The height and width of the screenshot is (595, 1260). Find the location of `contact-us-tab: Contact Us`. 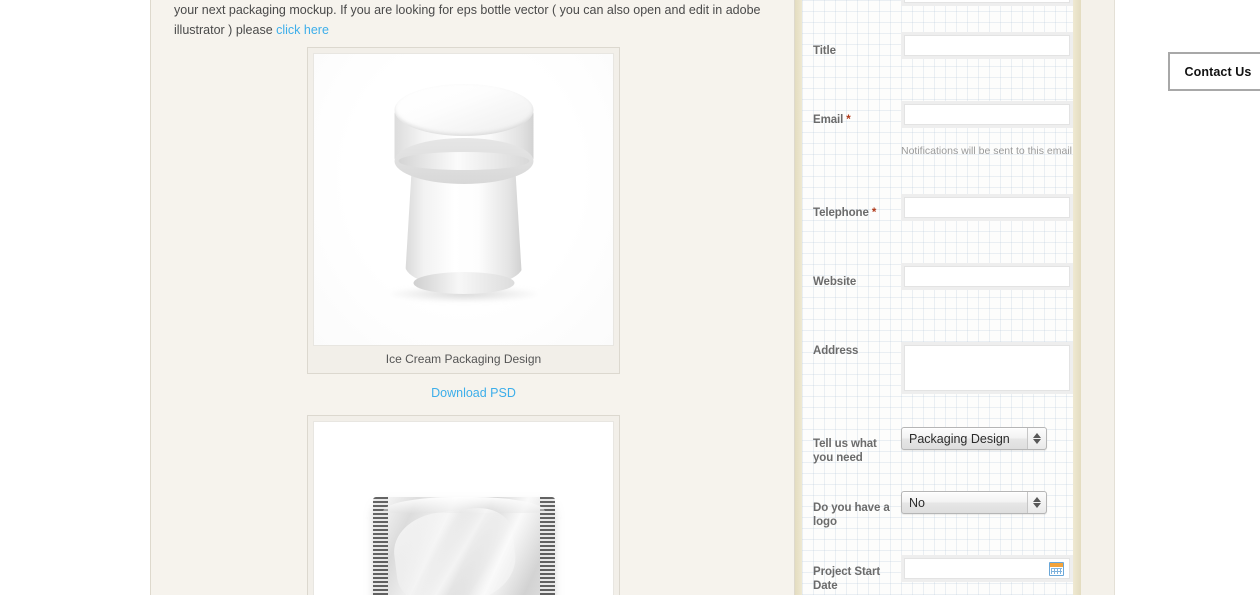

contact-us-tab: Contact Us is located at coordinates (1214, 71).